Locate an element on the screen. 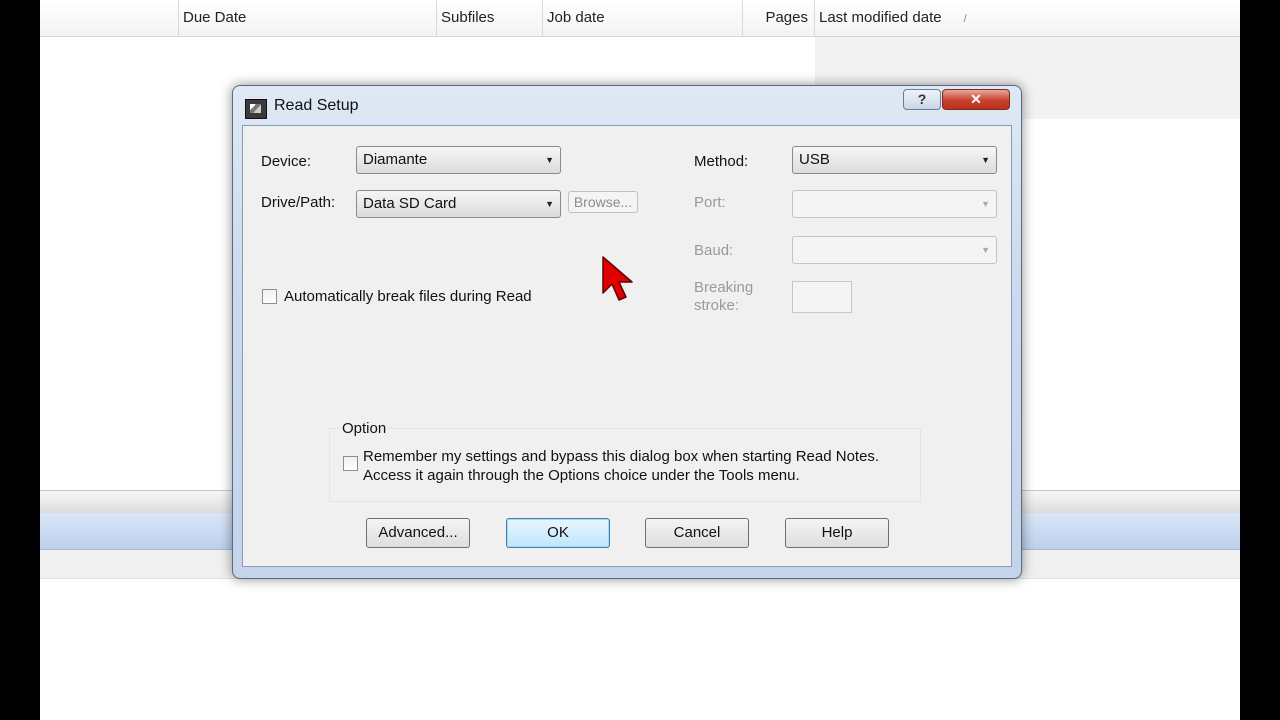 The width and height of the screenshot is (1280, 720). breaking-stroke-label-line1: Breaking is located at coordinates (724, 287).